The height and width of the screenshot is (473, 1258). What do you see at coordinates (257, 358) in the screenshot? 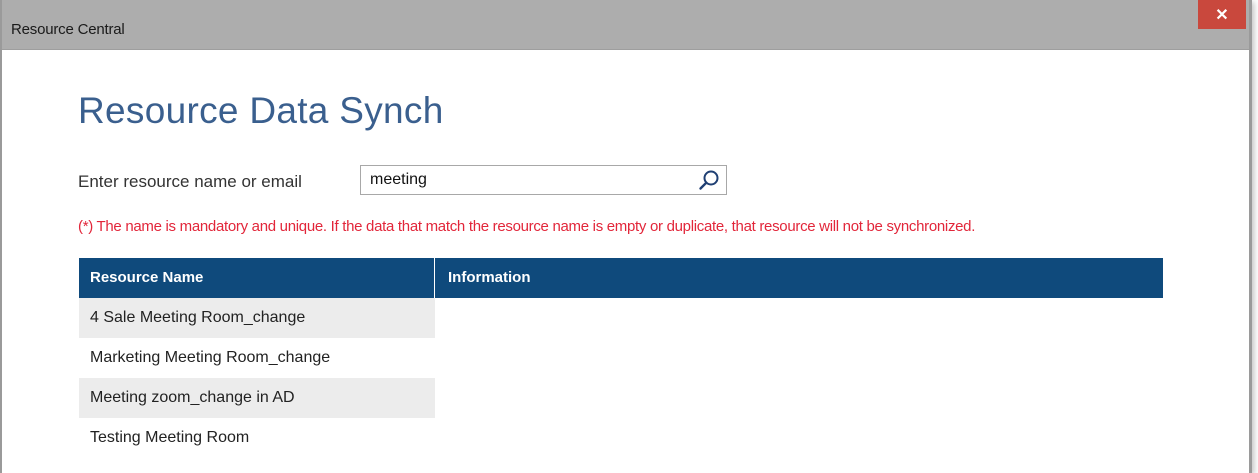
I see `table-row: Marketing Meeting Room_change` at bounding box center [257, 358].